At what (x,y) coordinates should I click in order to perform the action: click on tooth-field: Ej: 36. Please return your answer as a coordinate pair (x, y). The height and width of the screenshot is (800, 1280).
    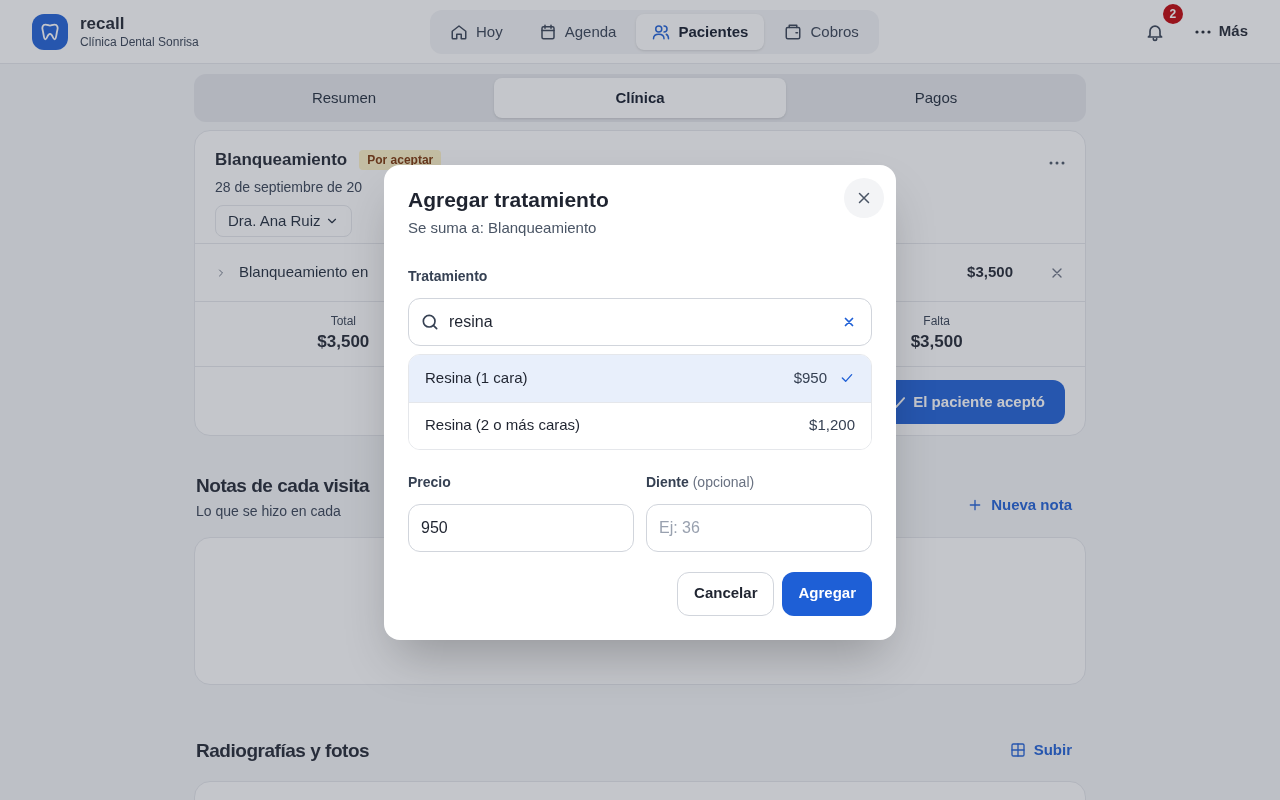
    Looking at the image, I should click on (759, 527).